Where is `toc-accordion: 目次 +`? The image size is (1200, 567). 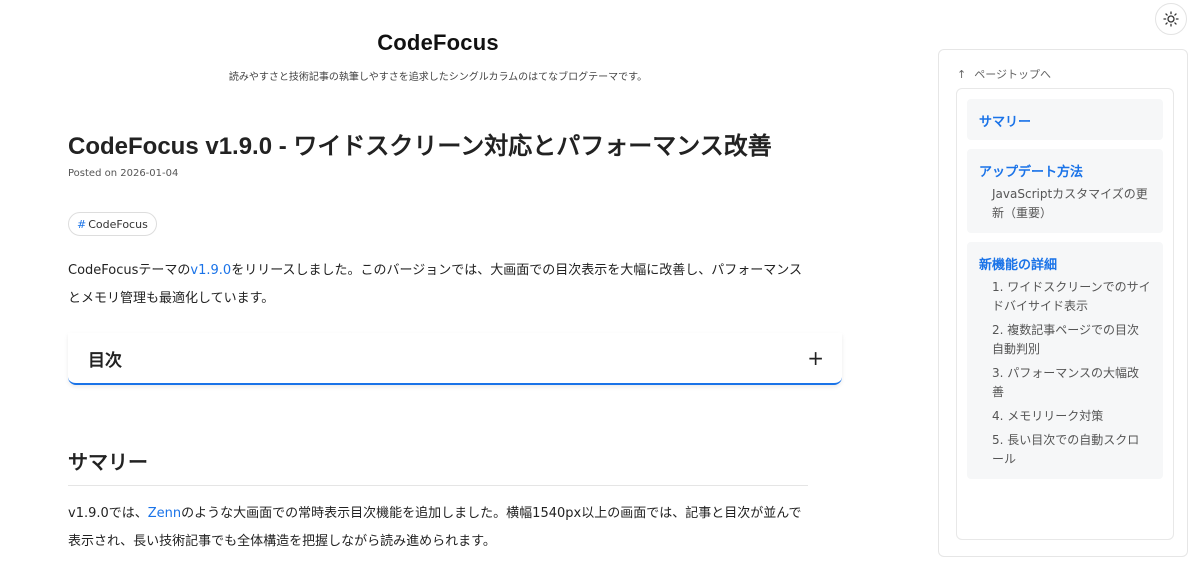 toc-accordion: 目次 + is located at coordinates (455, 359).